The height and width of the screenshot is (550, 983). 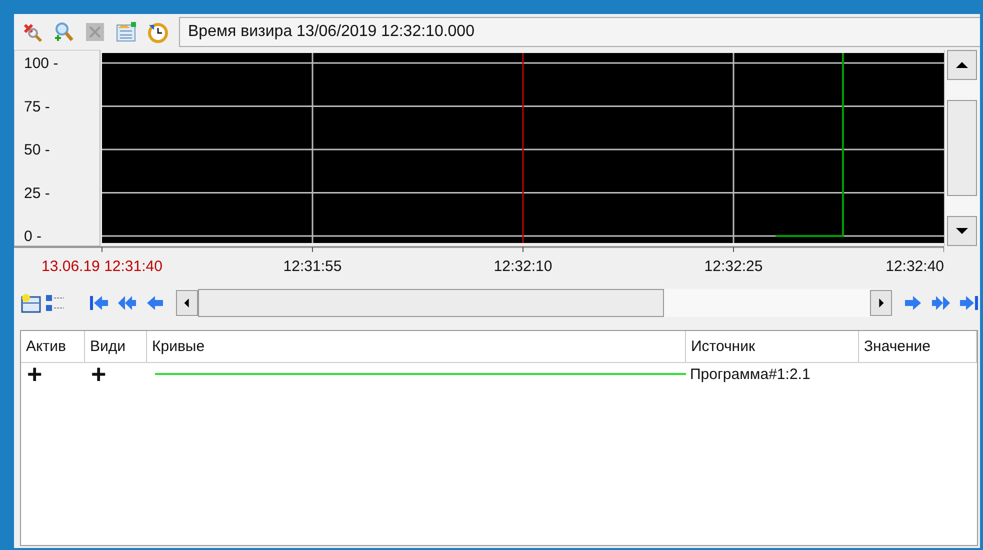 I want to click on horizontal-scrollbar, so click(x=534, y=303).